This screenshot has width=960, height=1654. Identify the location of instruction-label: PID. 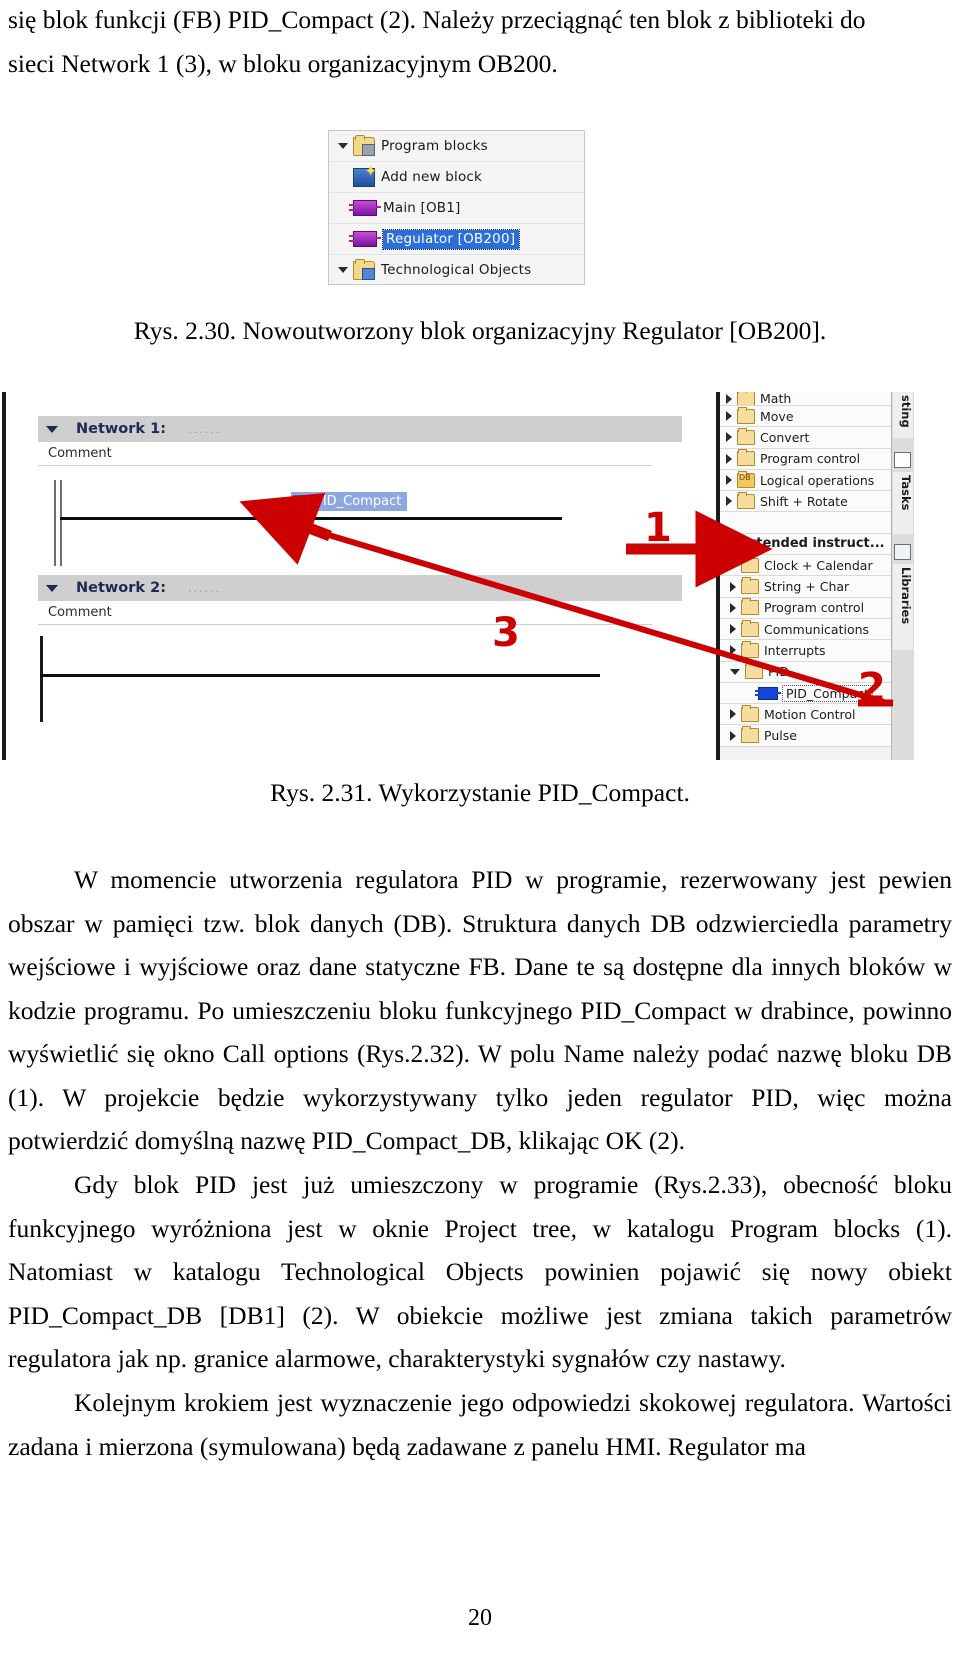
(778, 672).